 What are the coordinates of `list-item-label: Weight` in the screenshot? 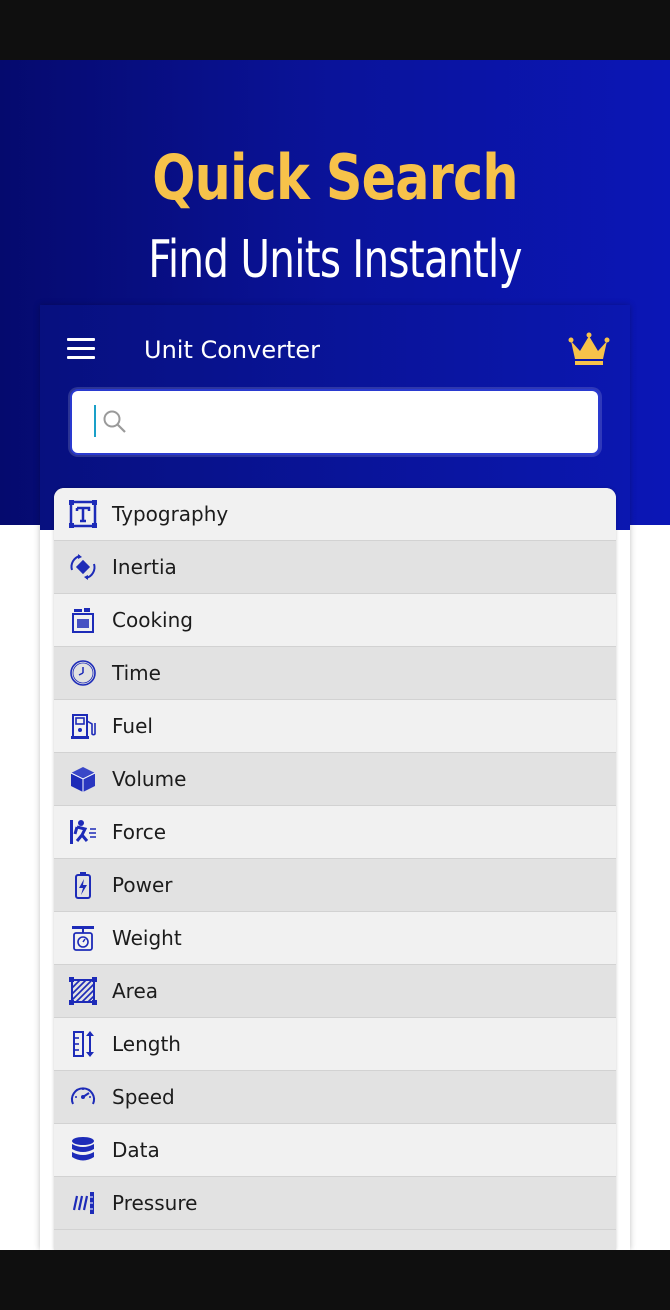 It's located at (147, 938).